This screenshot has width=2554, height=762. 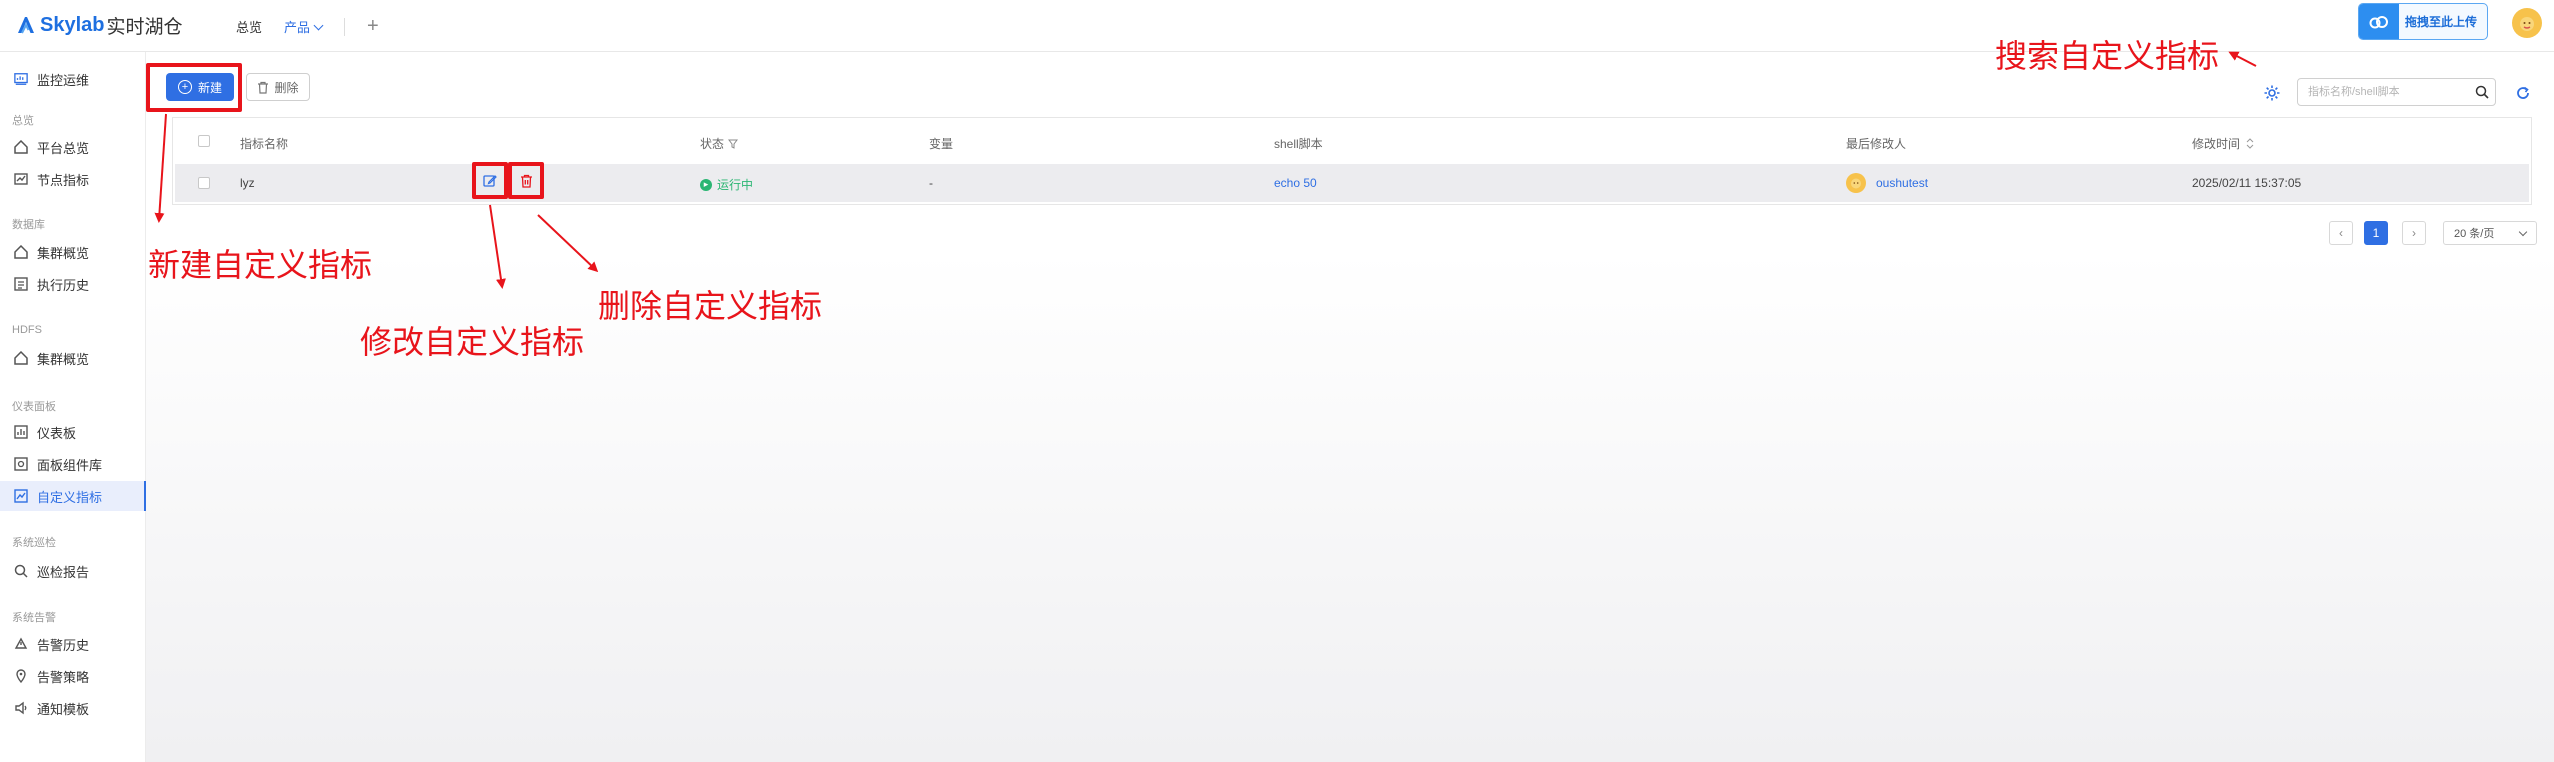 I want to click on app-logo: Skylab 实时湖仓, so click(x=98, y=25).